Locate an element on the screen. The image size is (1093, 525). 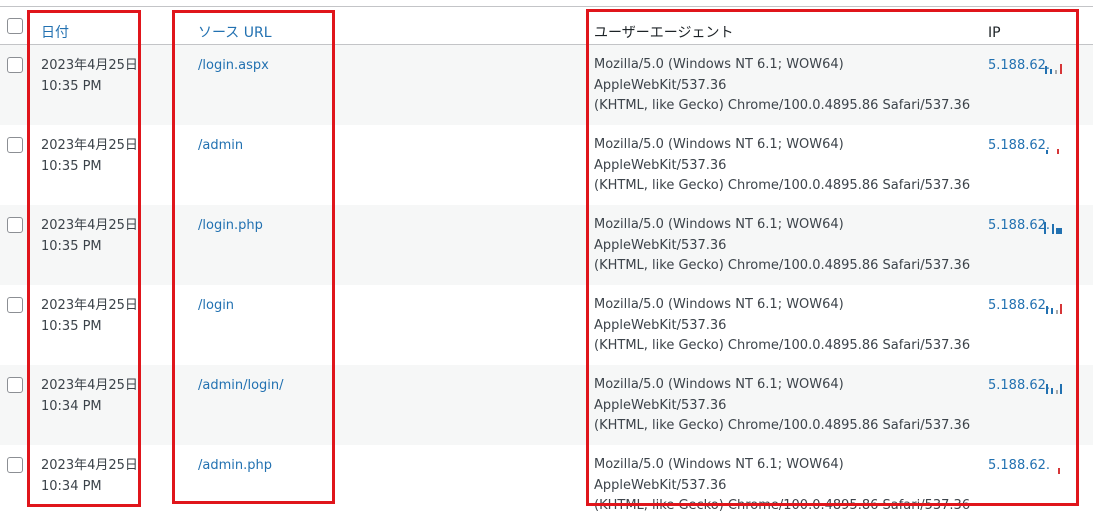
source-url-link: /admin.php is located at coordinates (235, 465).